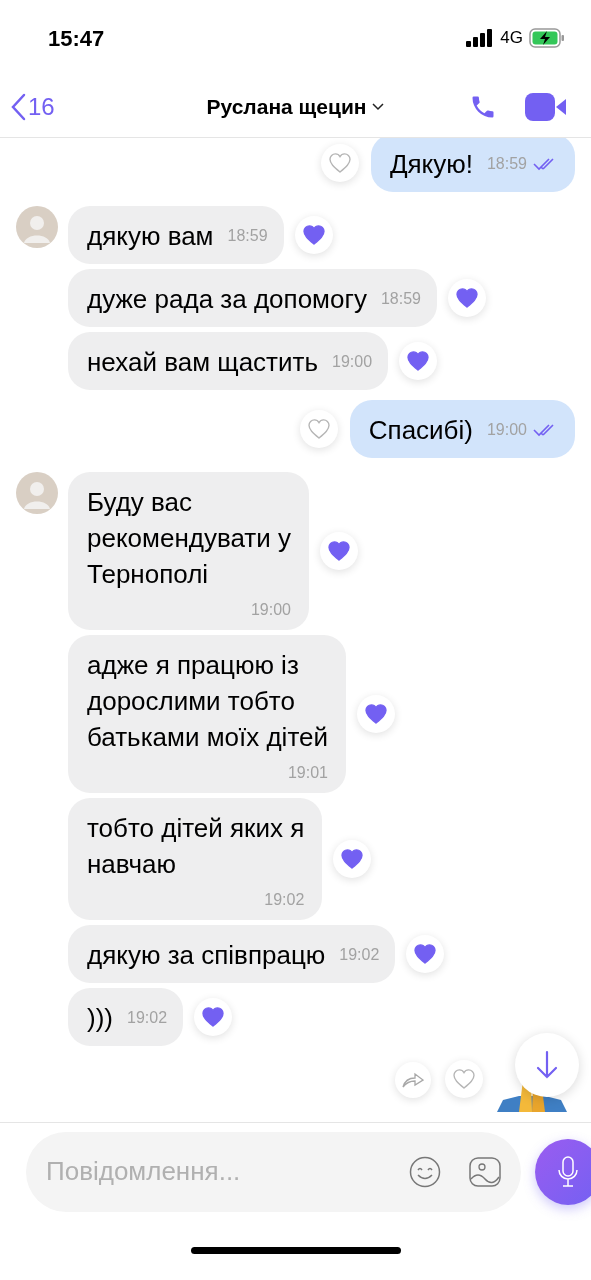 The width and height of the screenshot is (591, 1280). I want to click on message-bubble: Спасибі) 19:00, so click(462, 429).